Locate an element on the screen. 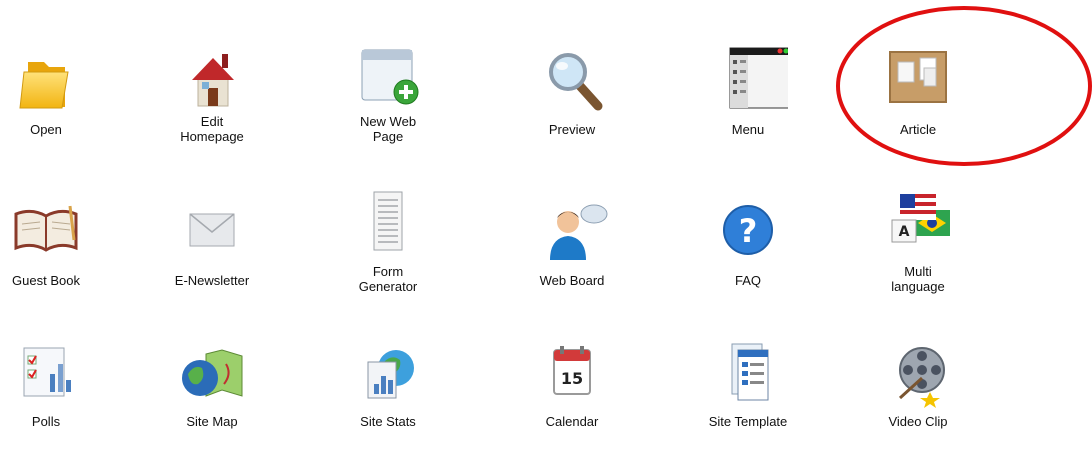  tile-edit-homepage: Edit Homepage is located at coordinates (212, 103).